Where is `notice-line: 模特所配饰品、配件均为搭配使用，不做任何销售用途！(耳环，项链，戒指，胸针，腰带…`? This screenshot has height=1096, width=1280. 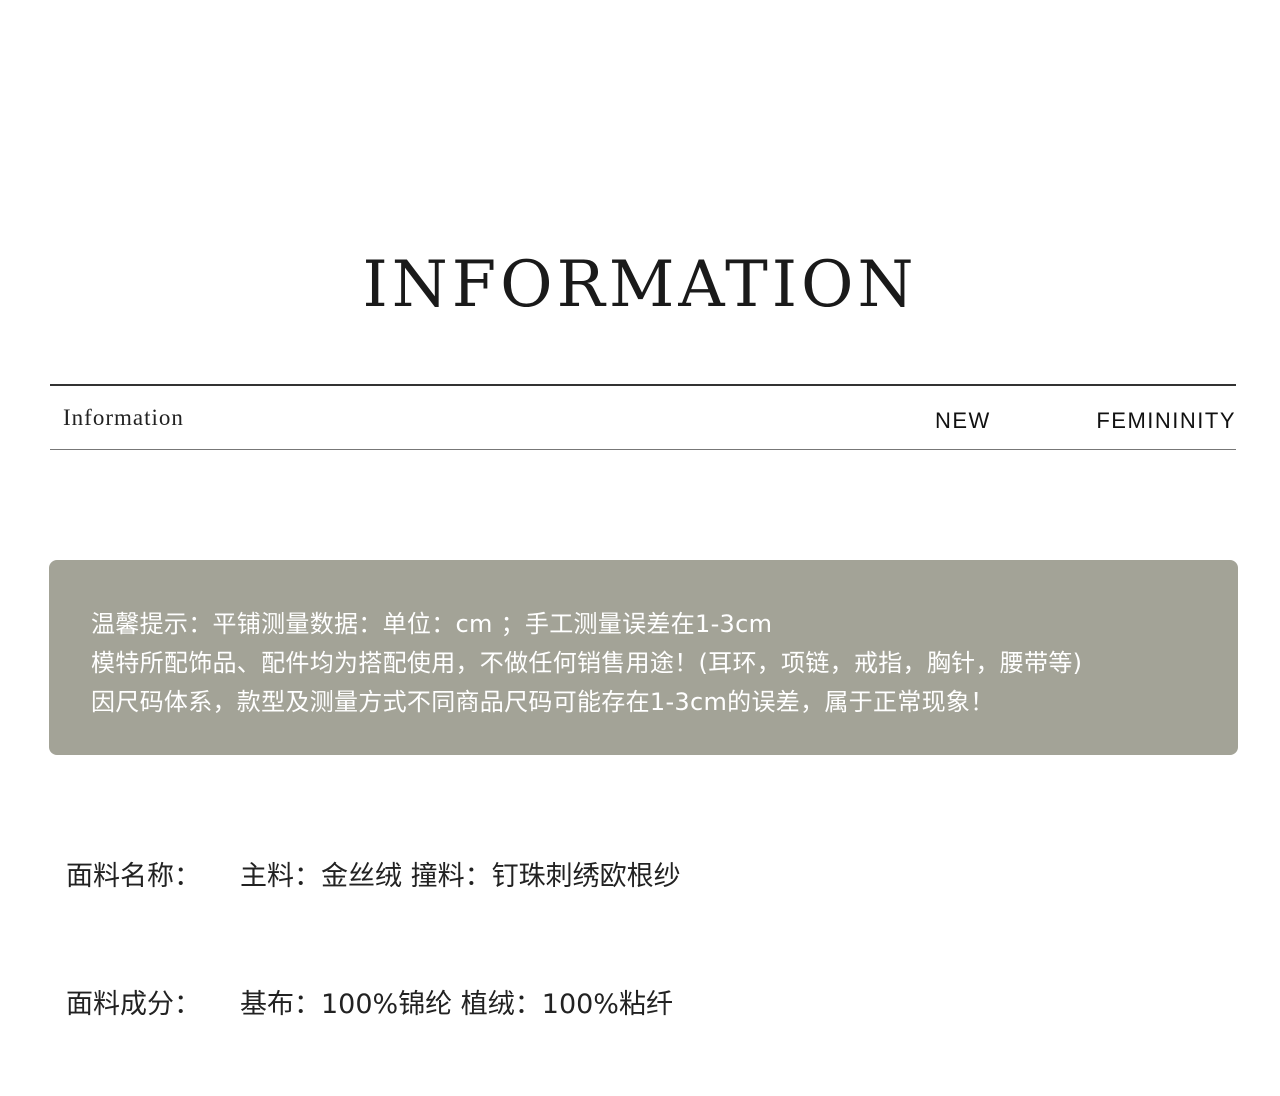
notice-line: 模特所配饰品、配件均为搭配使用，不做任何销售用途！(耳环，项链，戒指，胸针，腰带… is located at coordinates (587, 663).